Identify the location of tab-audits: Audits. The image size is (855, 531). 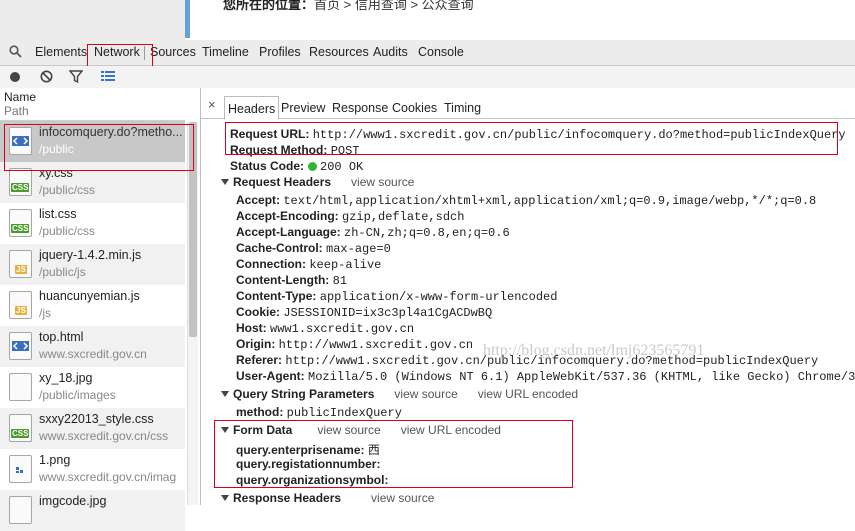
(390, 52).